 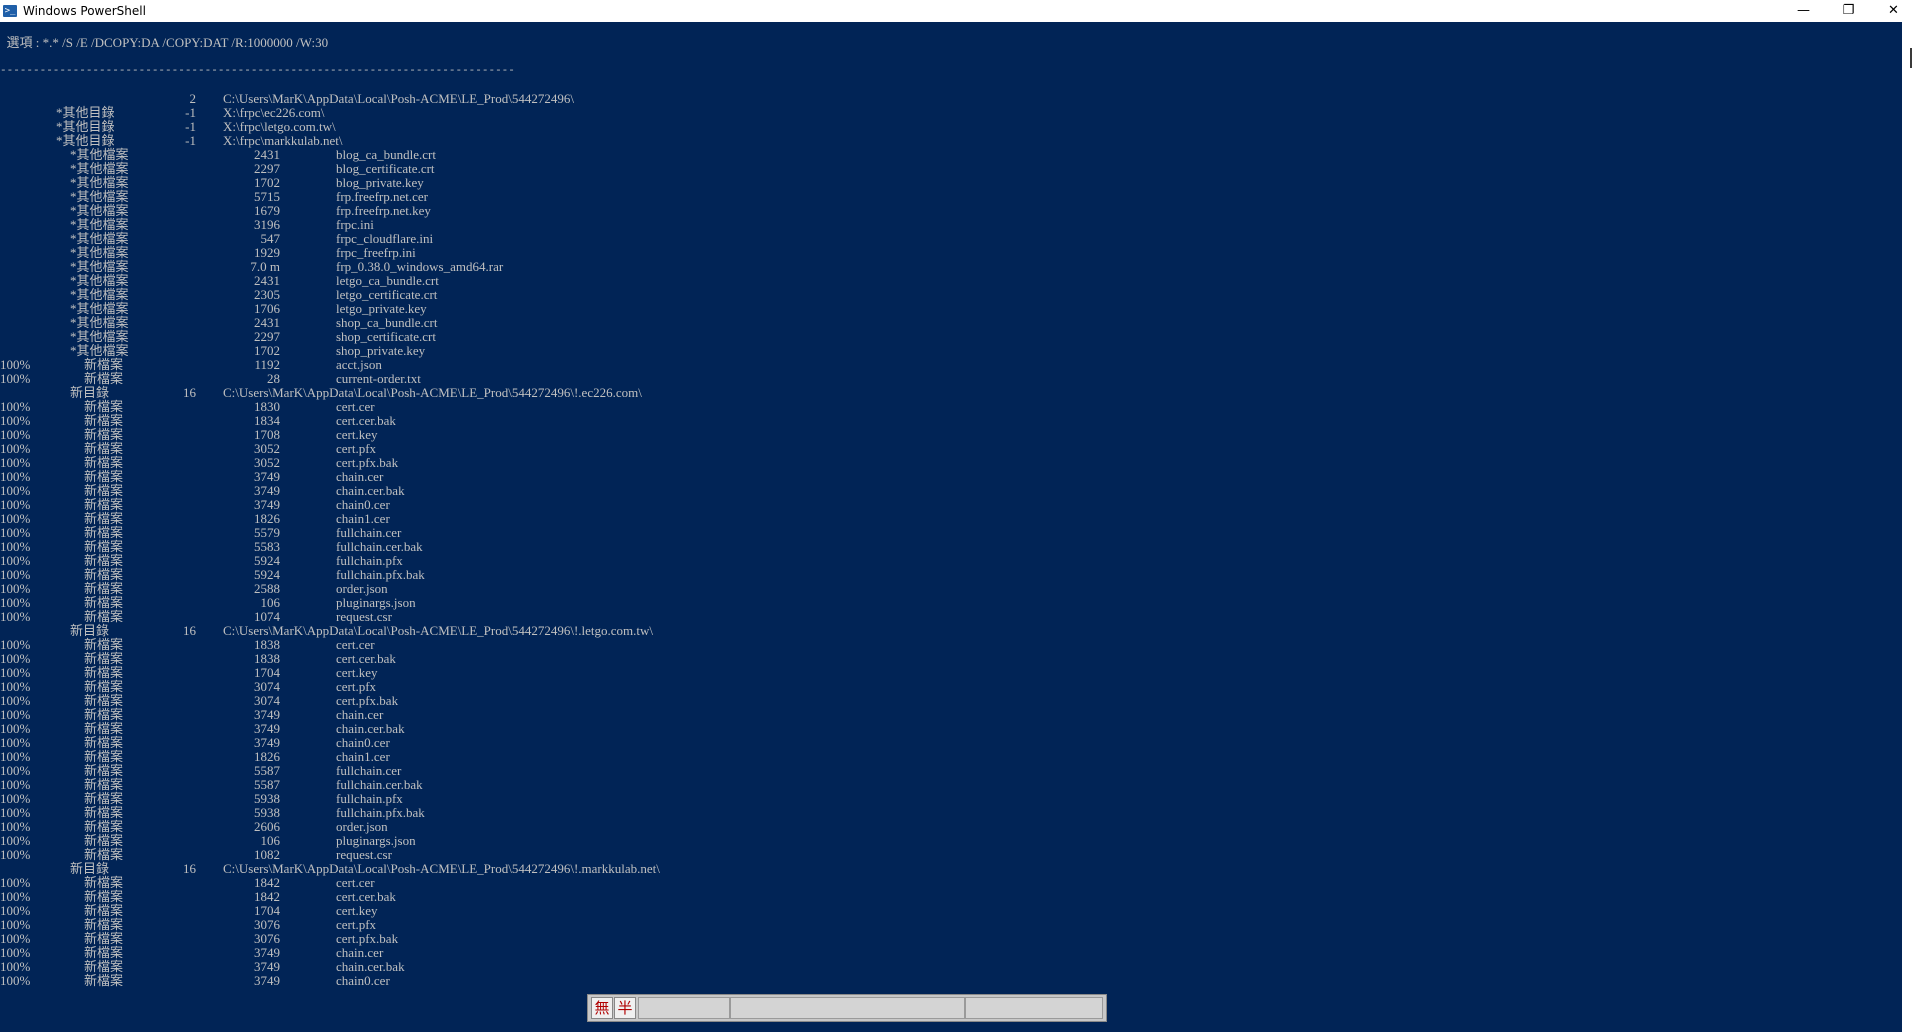 I want to click on size-cell: 1838, so click(x=267, y=658).